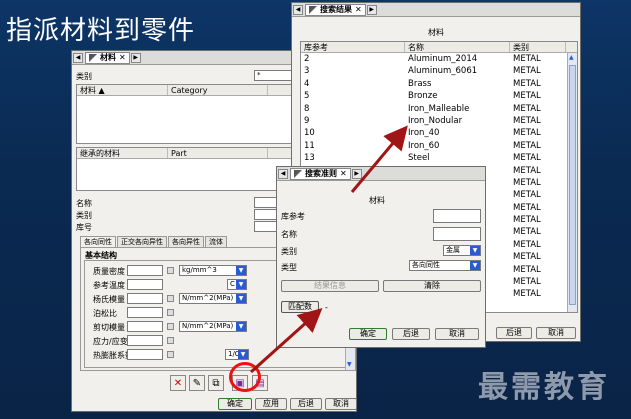  What do you see at coordinates (411, 334) in the screenshot?
I see `criteria-back-button: 后退` at bounding box center [411, 334].